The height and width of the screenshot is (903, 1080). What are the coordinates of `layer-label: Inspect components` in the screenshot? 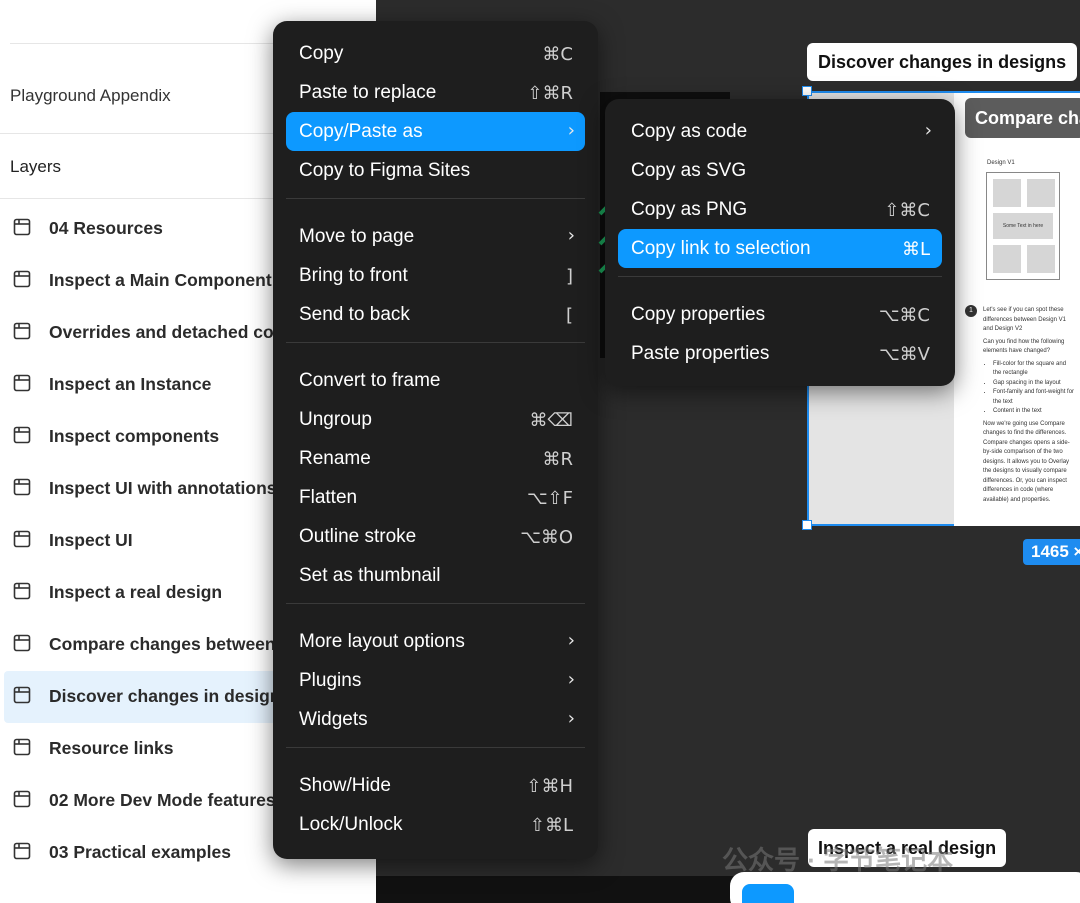 It's located at (134, 436).